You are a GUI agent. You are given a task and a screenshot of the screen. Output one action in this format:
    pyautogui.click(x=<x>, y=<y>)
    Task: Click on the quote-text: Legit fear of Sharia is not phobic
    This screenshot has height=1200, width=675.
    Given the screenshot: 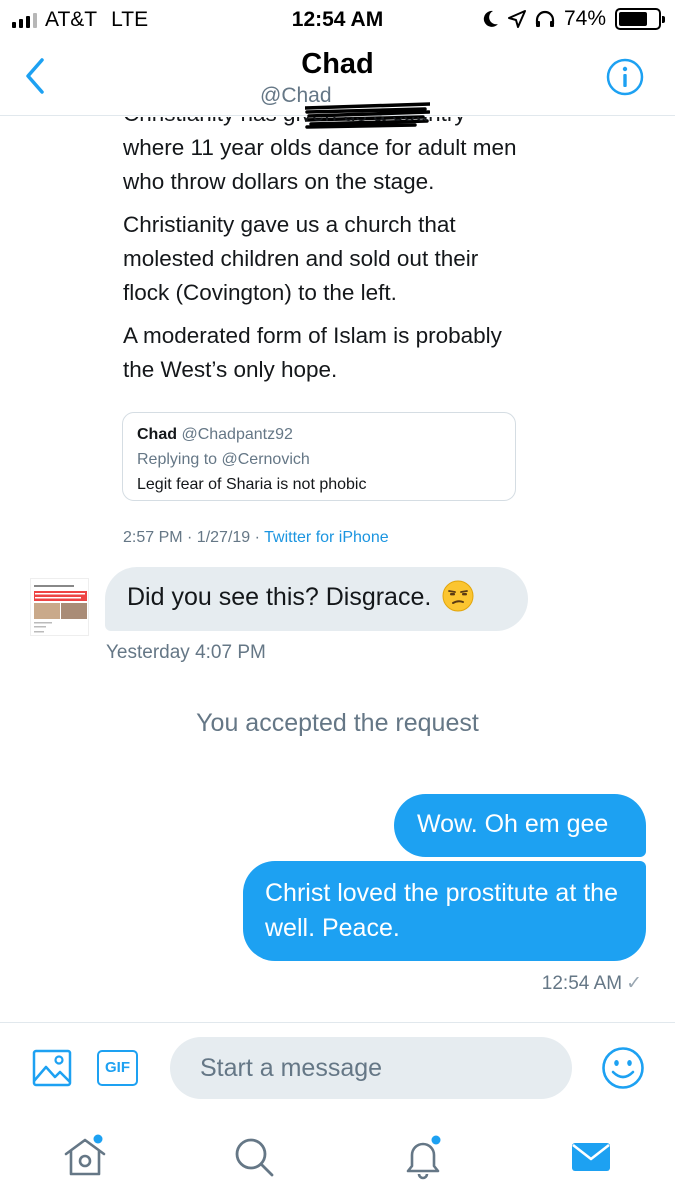 What is the action you would take?
    pyautogui.click(x=252, y=484)
    